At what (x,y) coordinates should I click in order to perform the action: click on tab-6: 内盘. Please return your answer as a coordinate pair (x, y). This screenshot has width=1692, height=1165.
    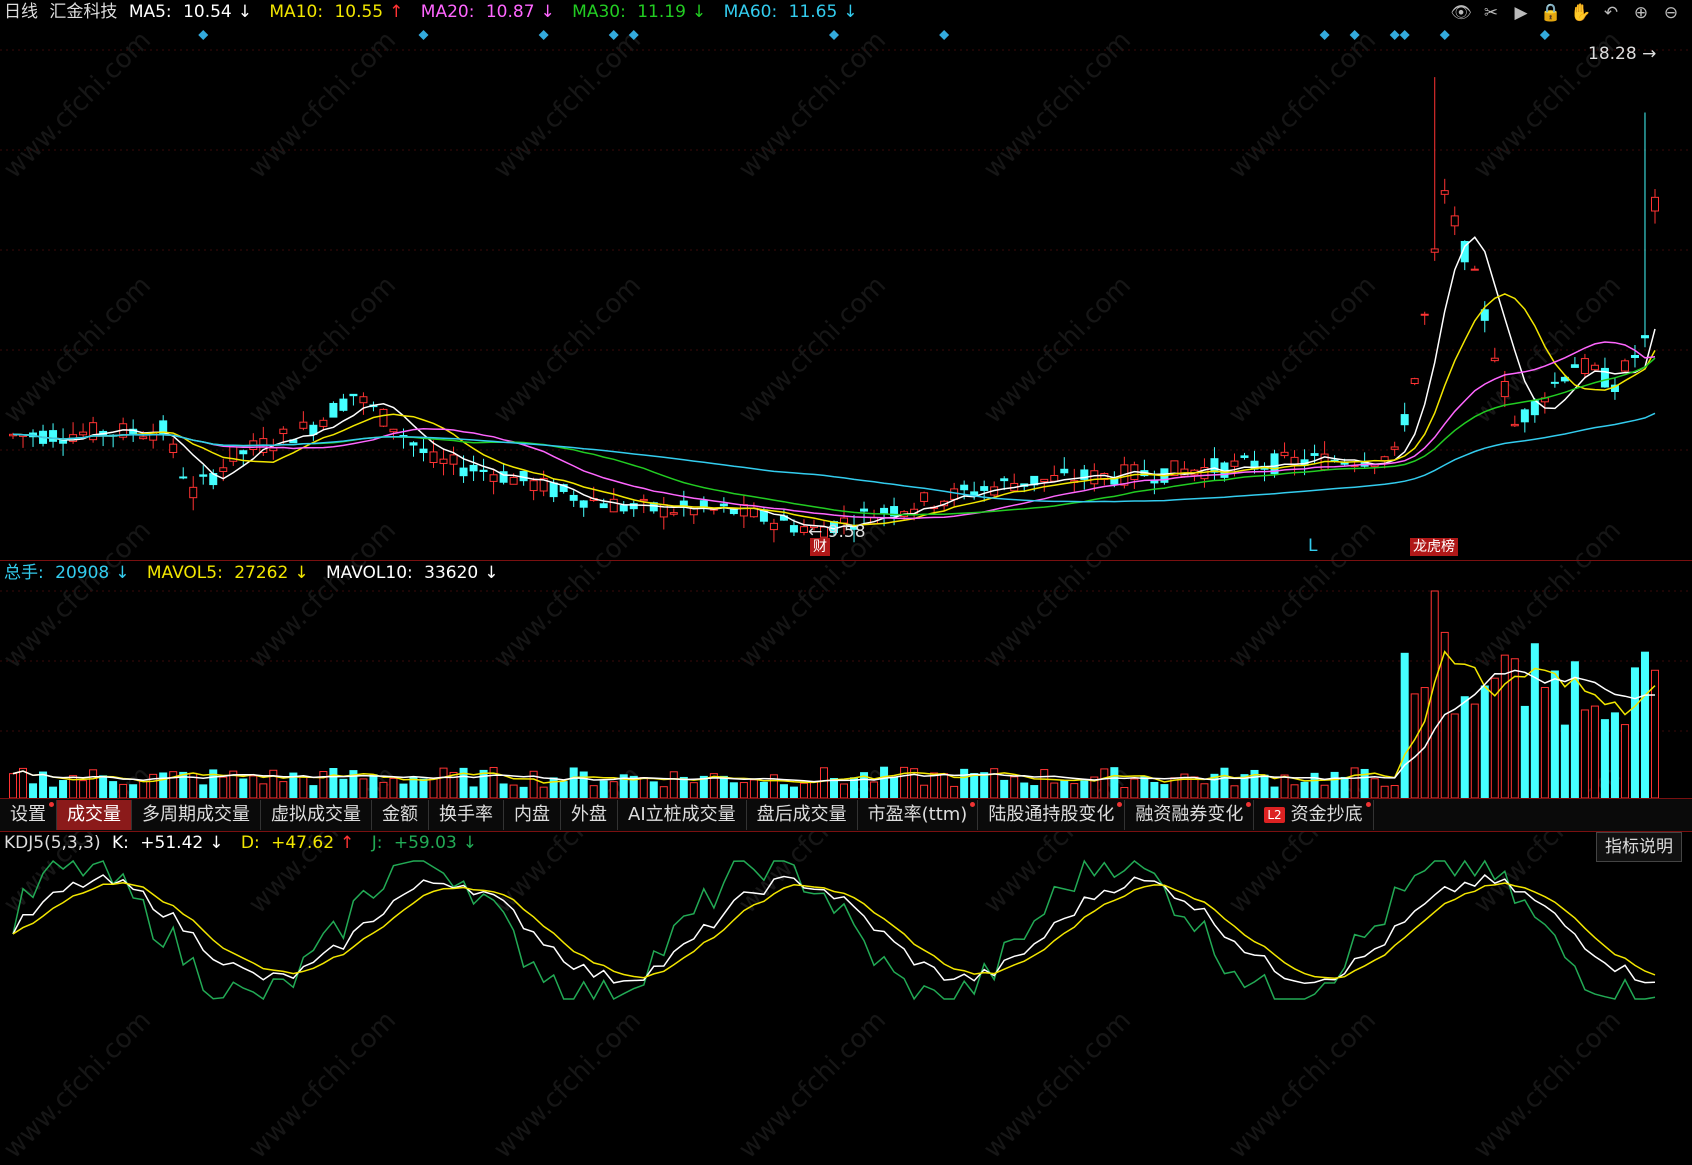
    Looking at the image, I should click on (532, 815).